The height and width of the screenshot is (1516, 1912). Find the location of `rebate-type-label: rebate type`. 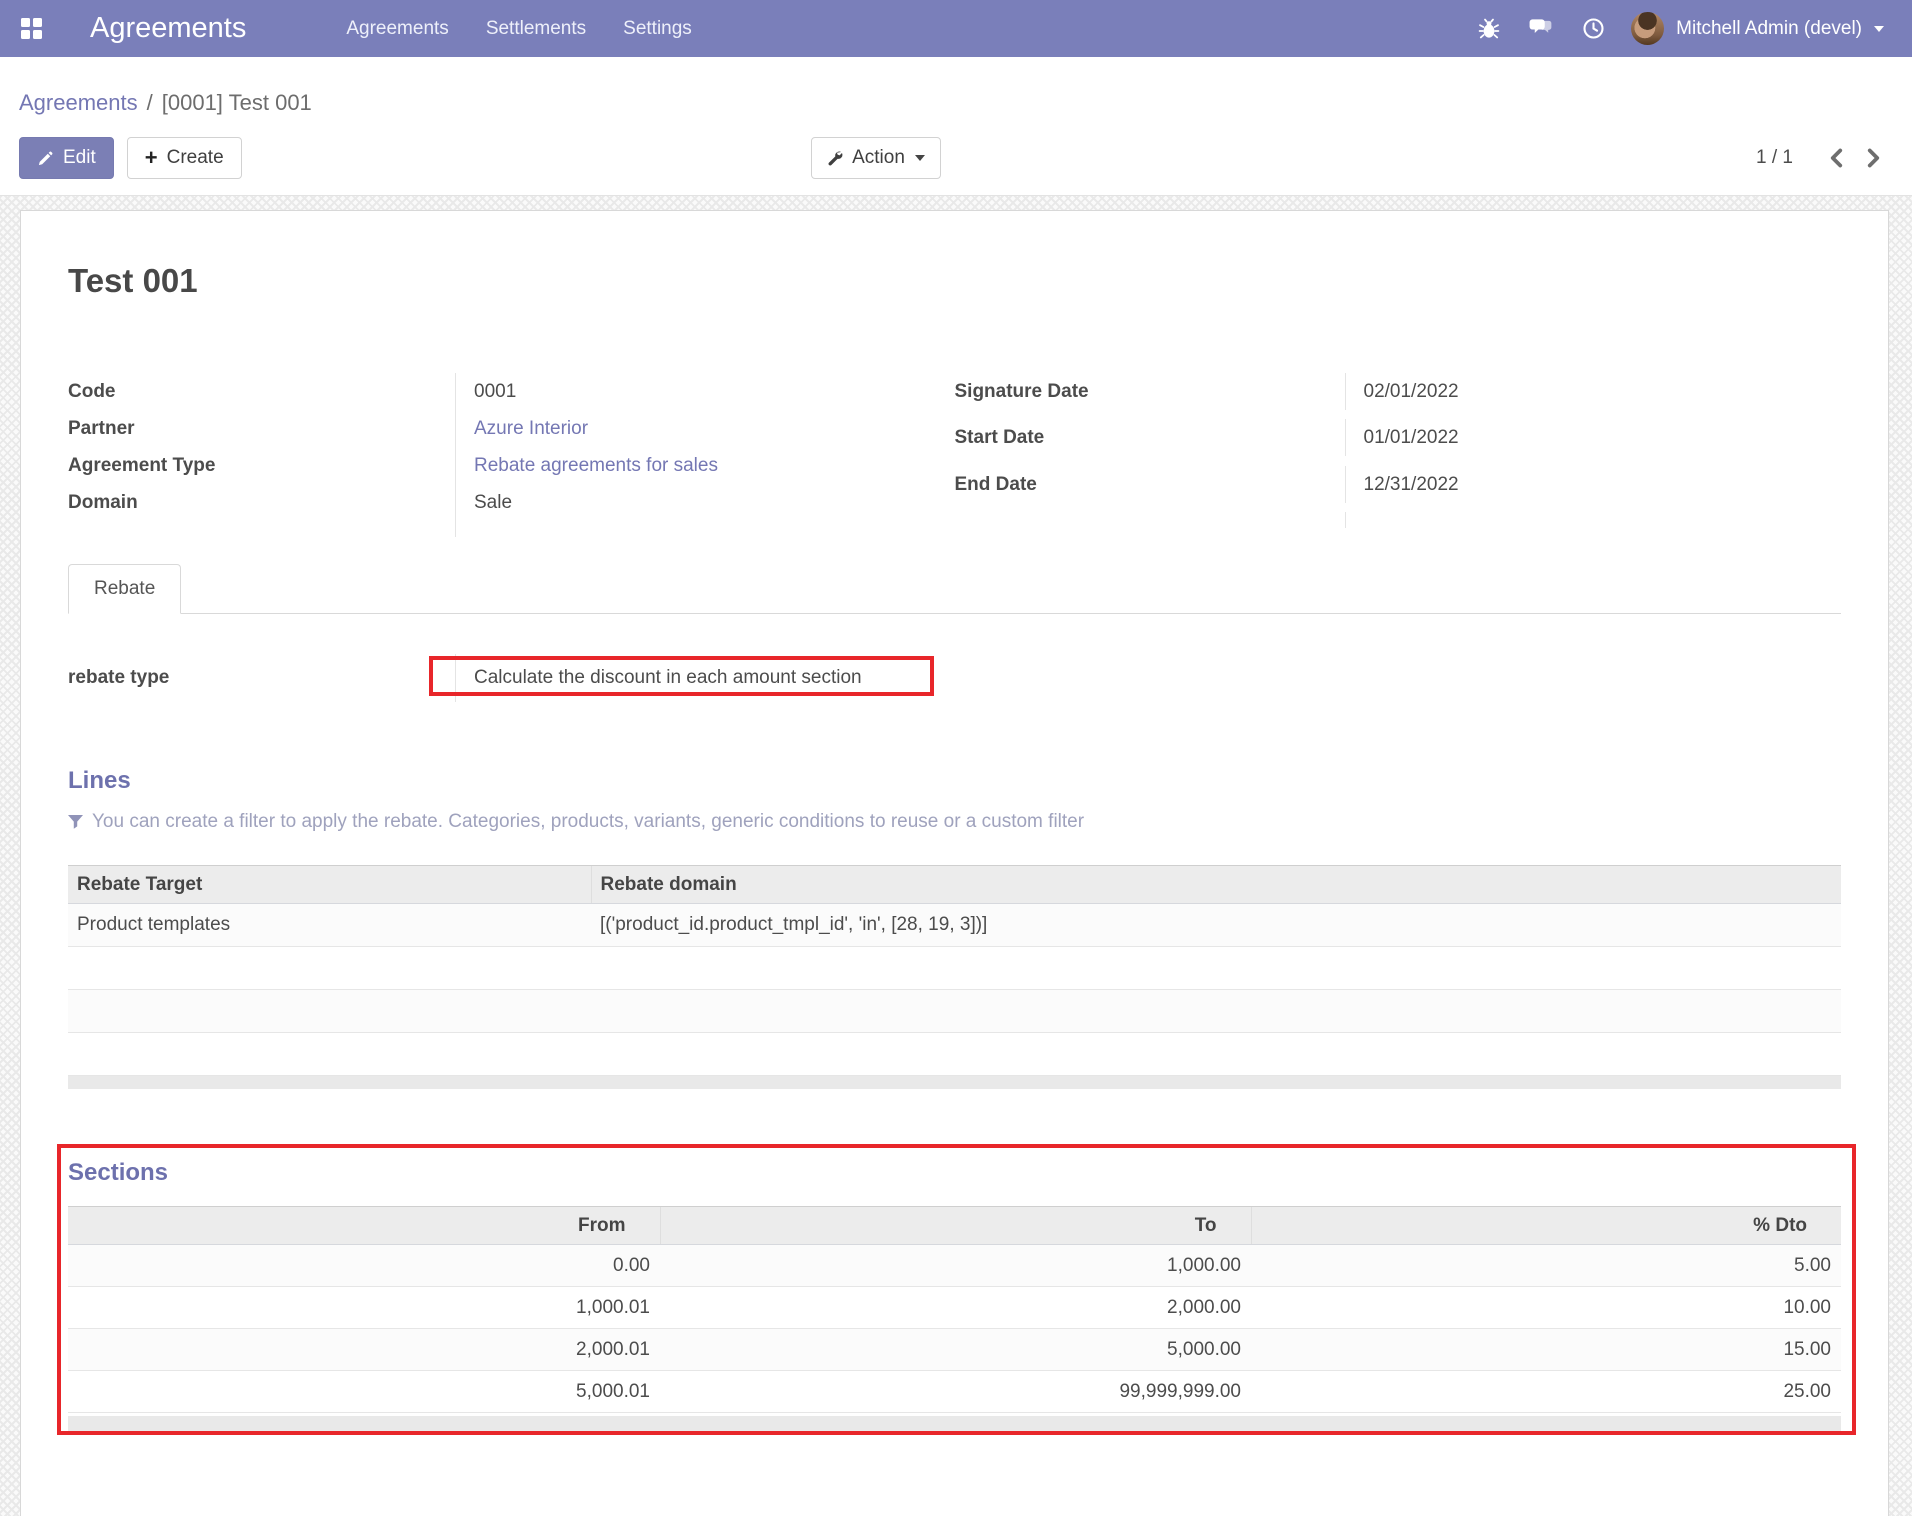

rebate-type-label: rebate type is located at coordinates (119, 677).